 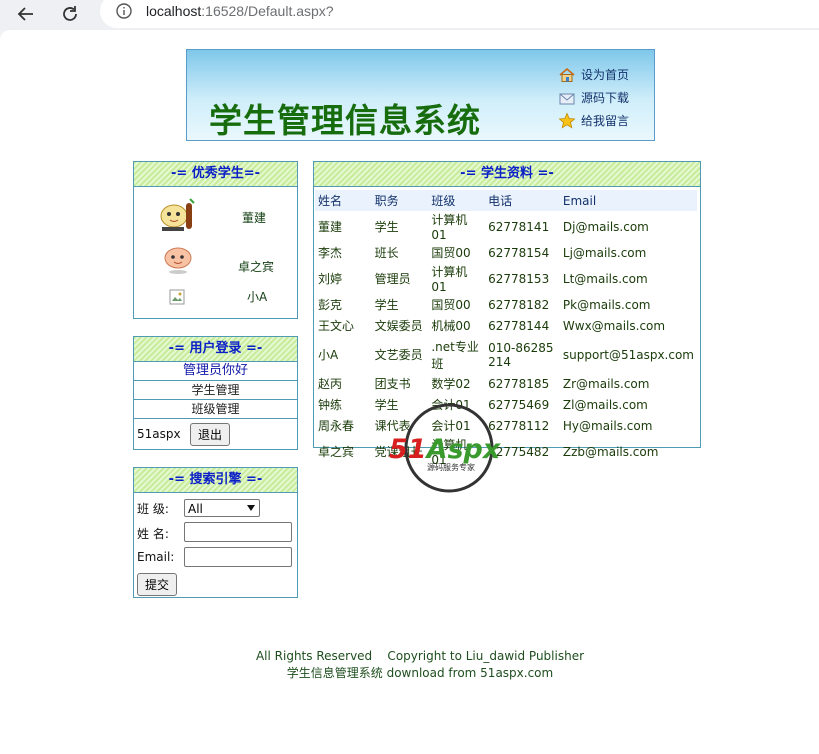 What do you see at coordinates (519, 278) in the screenshot?
I see `cell-phone: 62778153` at bounding box center [519, 278].